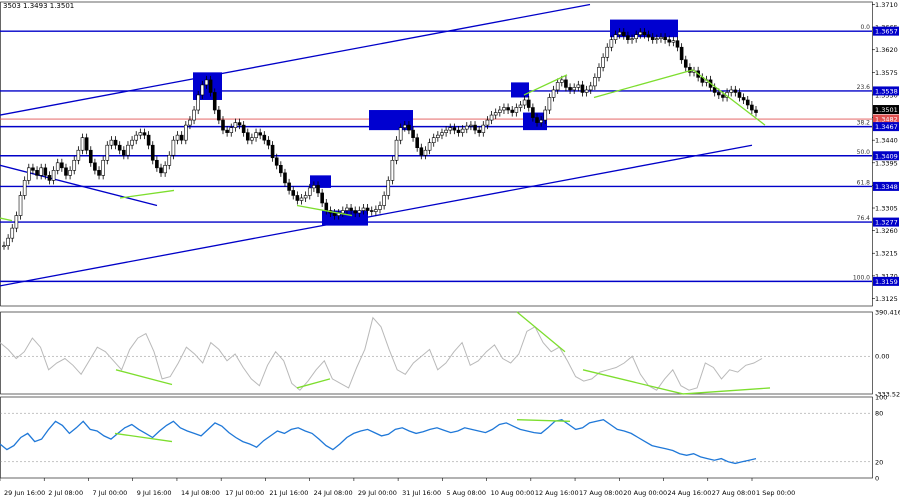 This screenshot has width=900, height=504. I want to click on divergence-line, so click(643, 84).